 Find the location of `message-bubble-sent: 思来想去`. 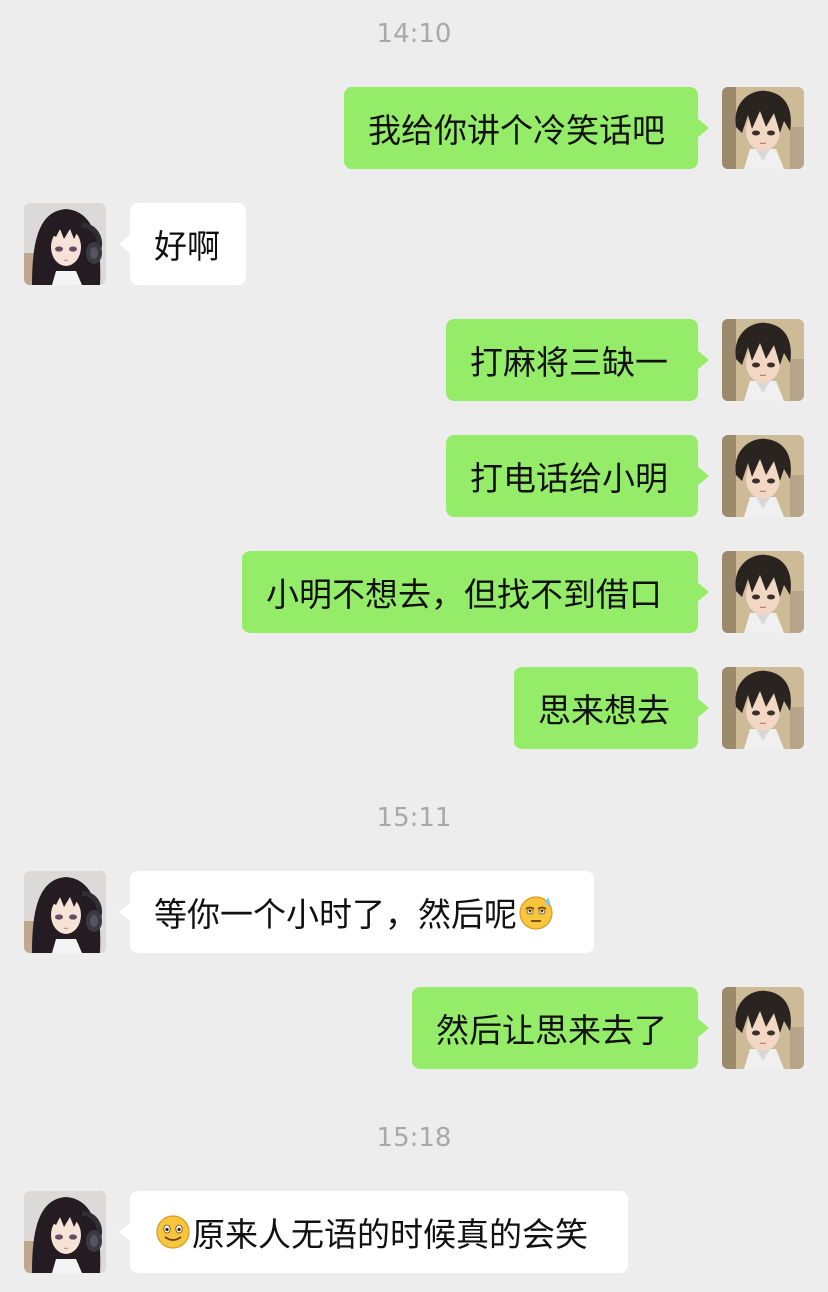

message-bubble-sent: 思来想去 is located at coordinates (611, 708).